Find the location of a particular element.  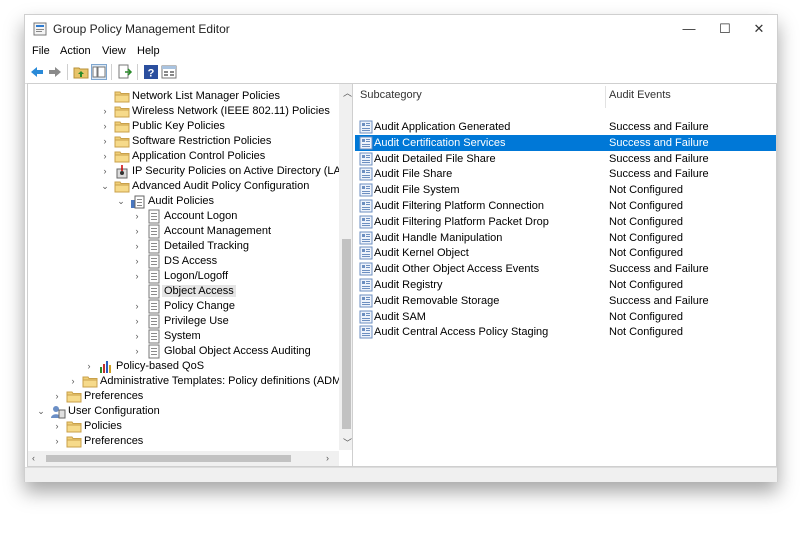

close-button: ✕ is located at coordinates (759, 29).